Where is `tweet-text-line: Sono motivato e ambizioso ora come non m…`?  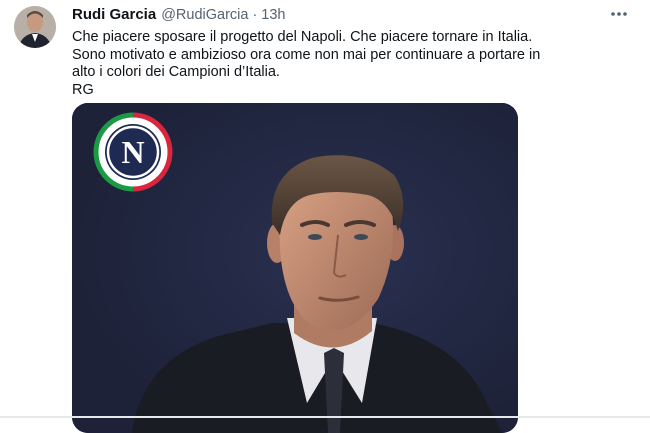
tweet-text-line: Sono motivato e ambizioso ora come non m… is located at coordinates (306, 54).